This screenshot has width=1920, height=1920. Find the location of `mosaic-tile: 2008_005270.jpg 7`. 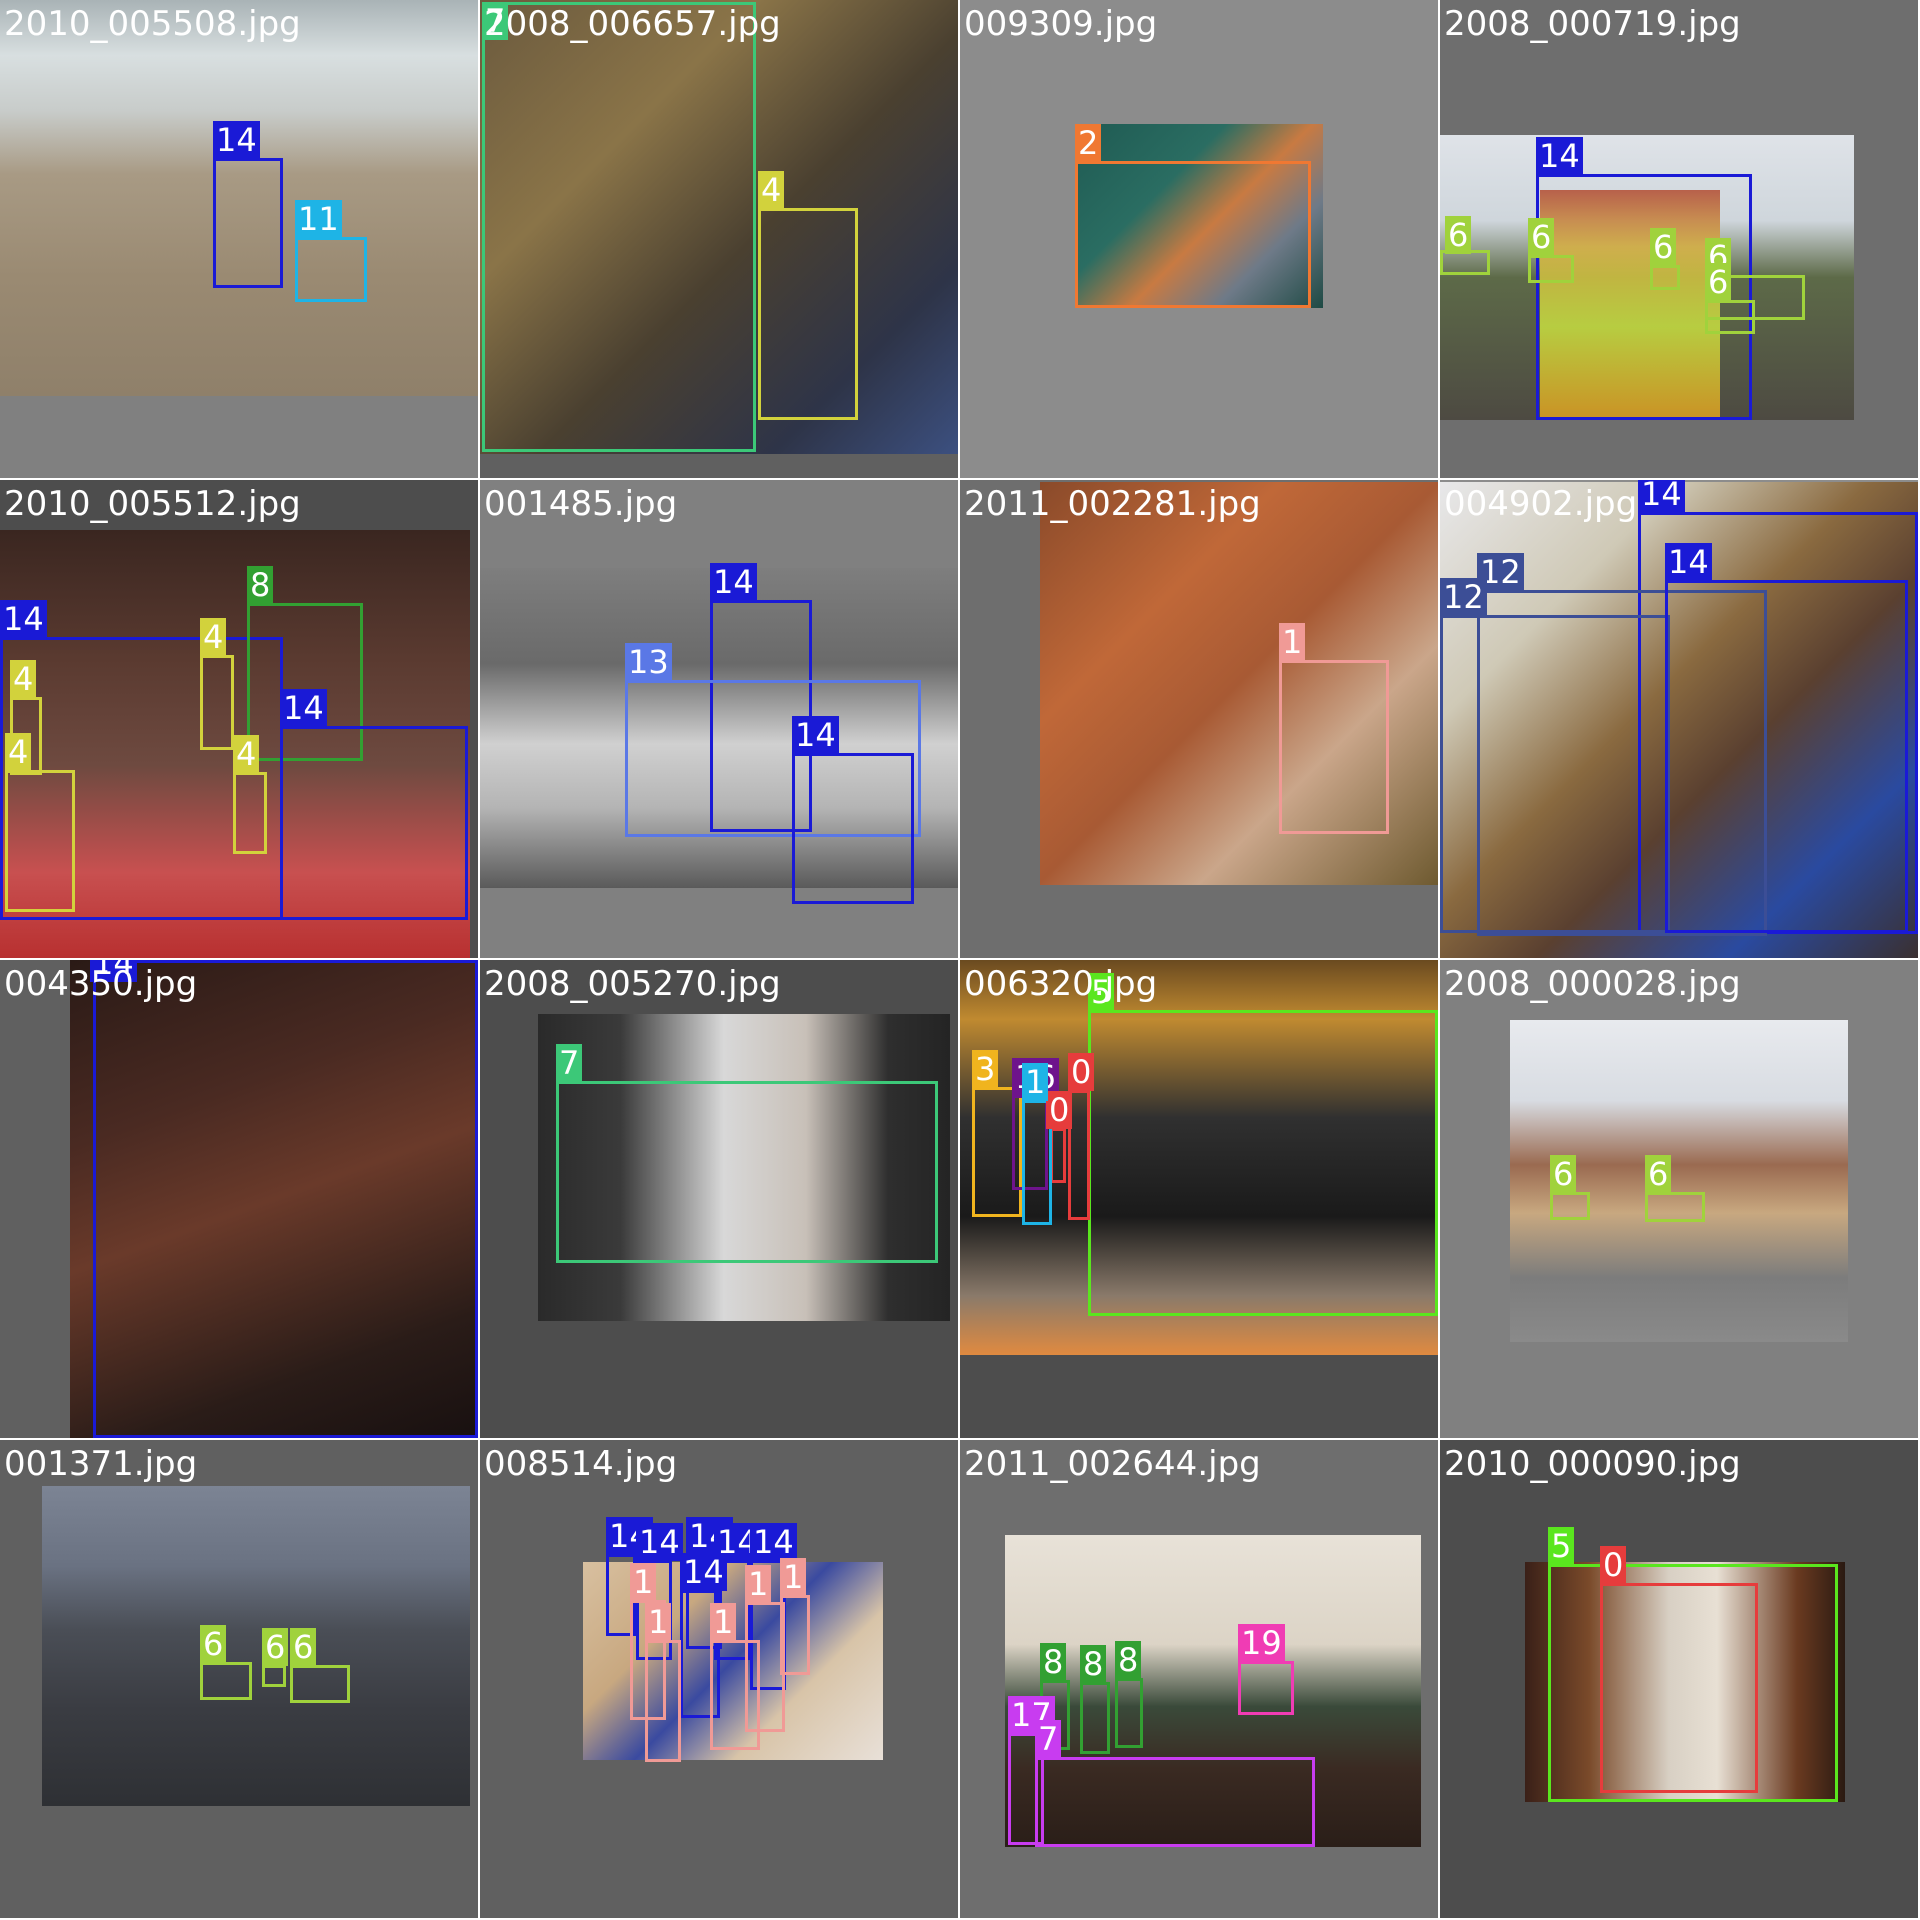

mosaic-tile: 2008_005270.jpg 7 is located at coordinates (719, 1199).